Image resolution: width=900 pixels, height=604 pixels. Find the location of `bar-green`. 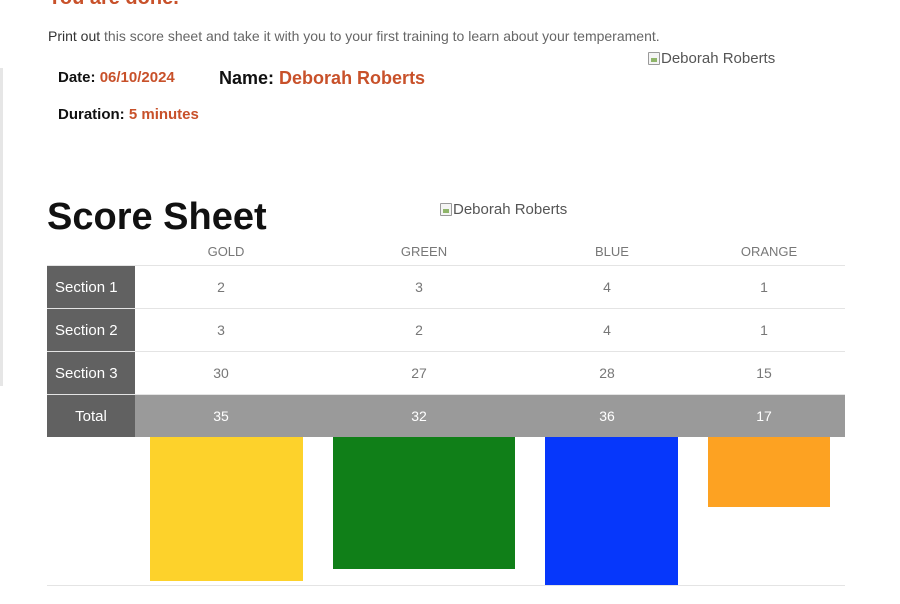

bar-green is located at coordinates (424, 503).